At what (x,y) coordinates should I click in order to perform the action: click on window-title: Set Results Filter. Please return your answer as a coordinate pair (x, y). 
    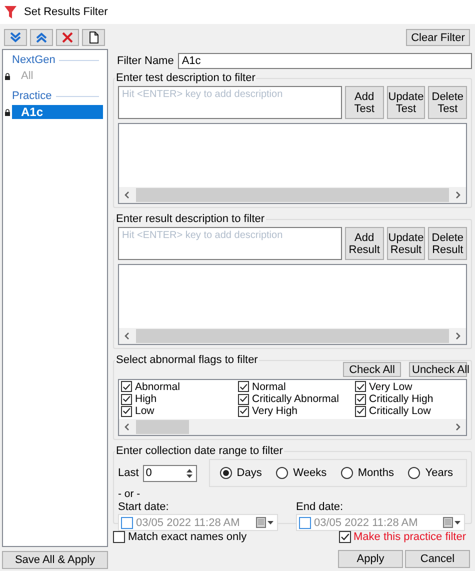
    Looking at the image, I should click on (66, 12).